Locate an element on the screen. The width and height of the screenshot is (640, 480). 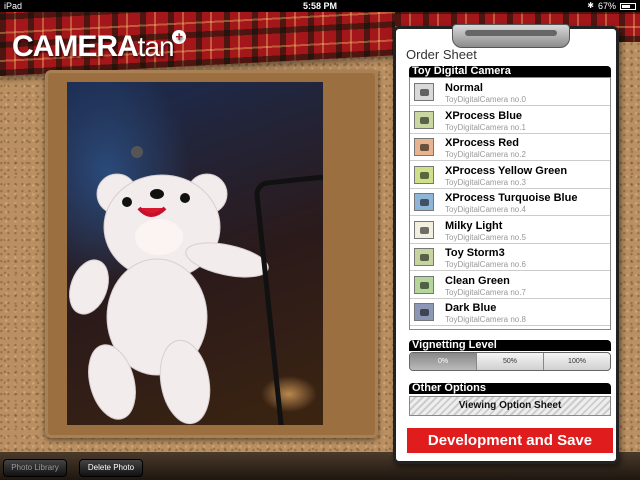
camera-item-name: XProcess Blue is located at coordinates (484, 115).